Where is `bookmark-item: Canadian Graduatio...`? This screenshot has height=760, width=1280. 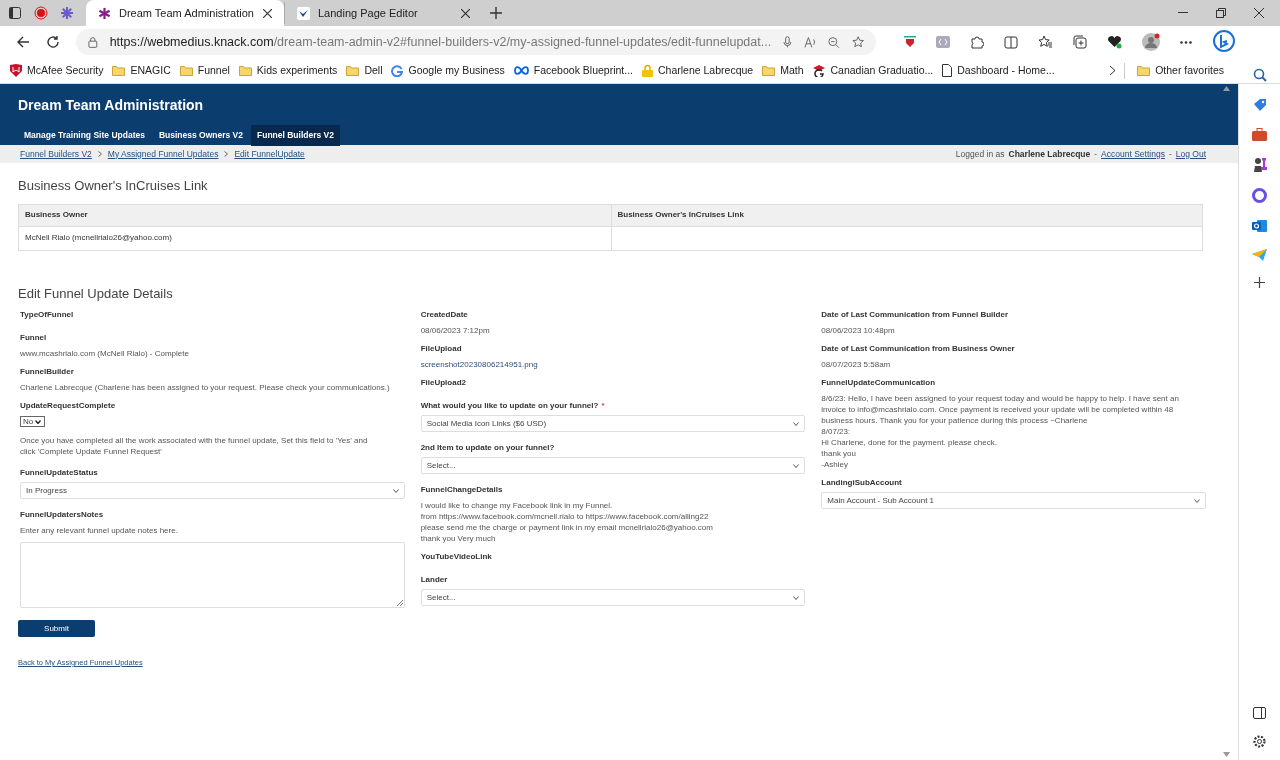 bookmark-item: Canadian Graduatio... is located at coordinates (873, 70).